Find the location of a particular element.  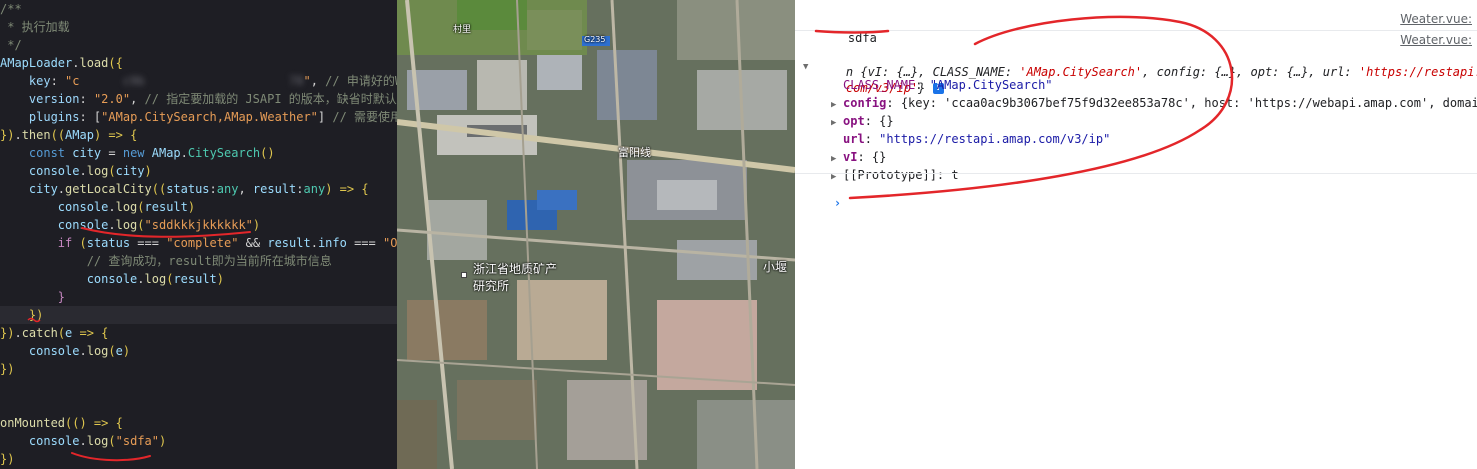

summary-url: 'https://restapi.am is located at coordinates (1417, 72).